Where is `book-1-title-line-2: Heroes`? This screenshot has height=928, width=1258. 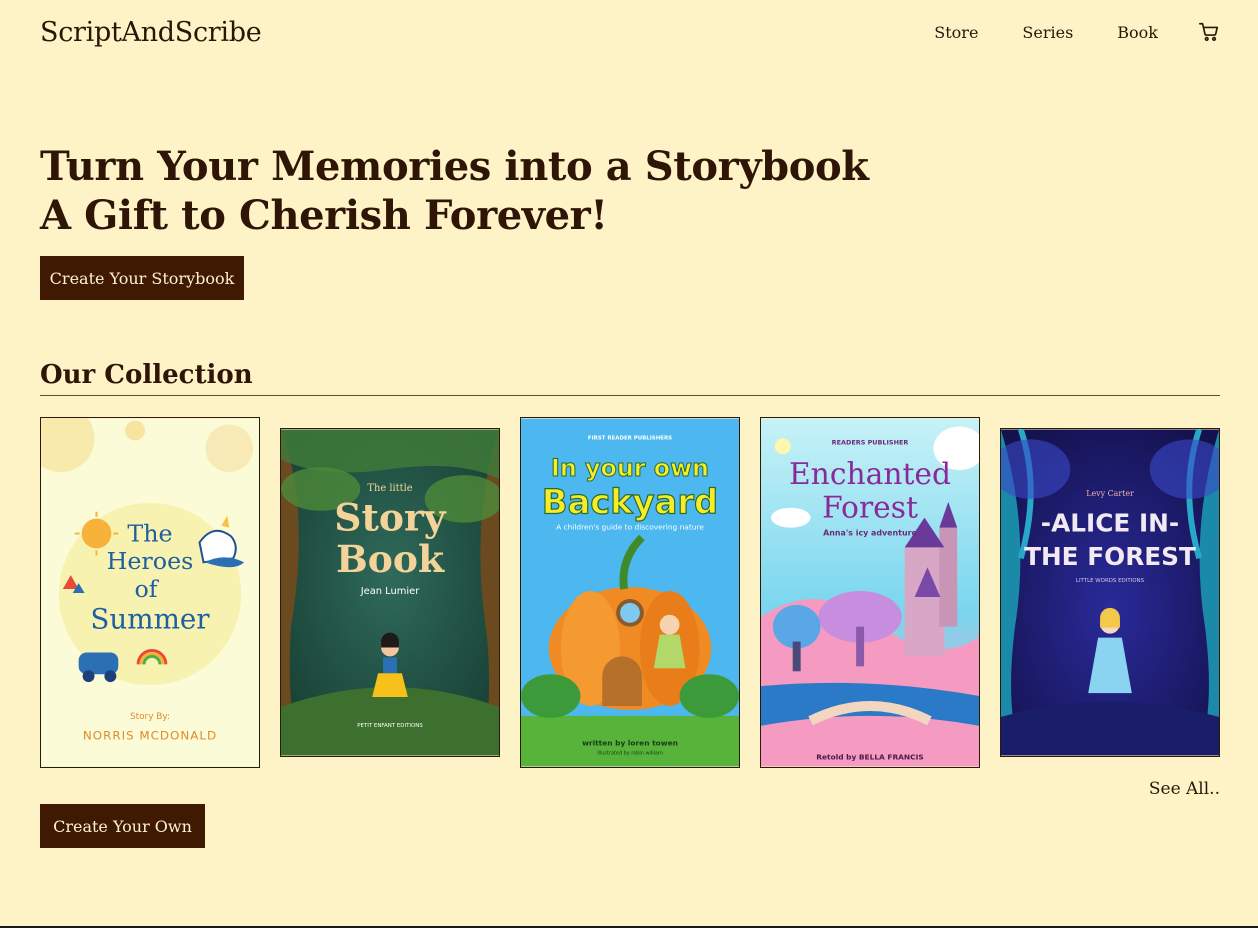
book-1-title-line-2: Heroes is located at coordinates (150, 561).